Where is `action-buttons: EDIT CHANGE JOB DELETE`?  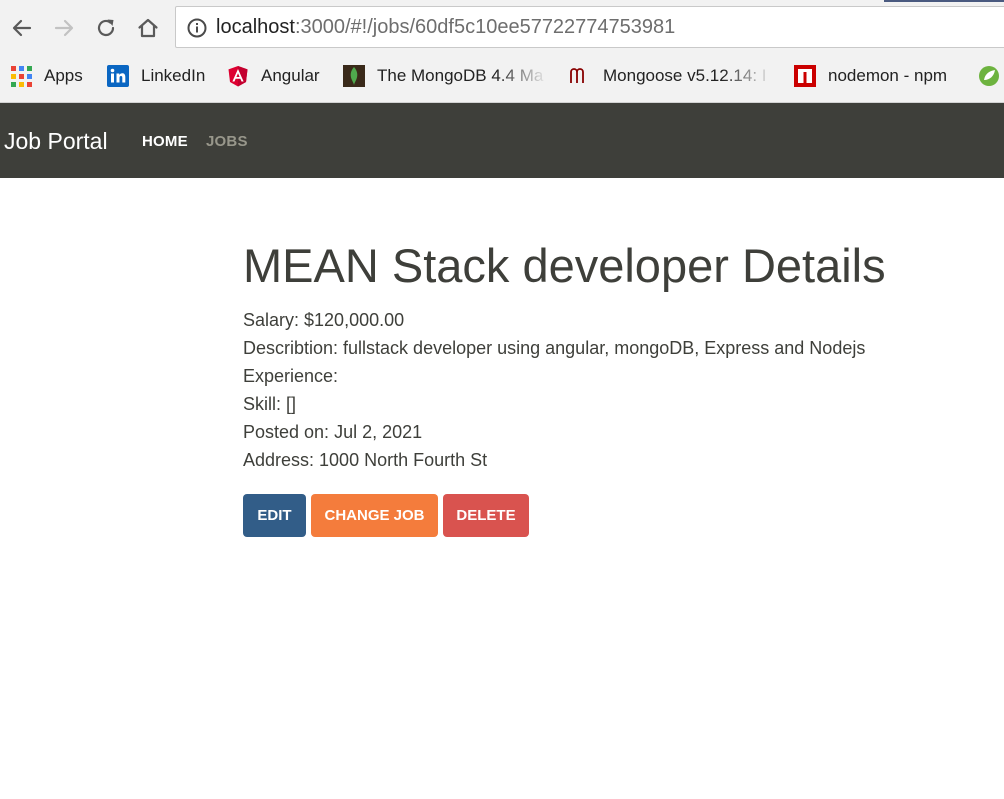 action-buttons: EDIT CHANGE JOB DELETE is located at coordinates (613, 515).